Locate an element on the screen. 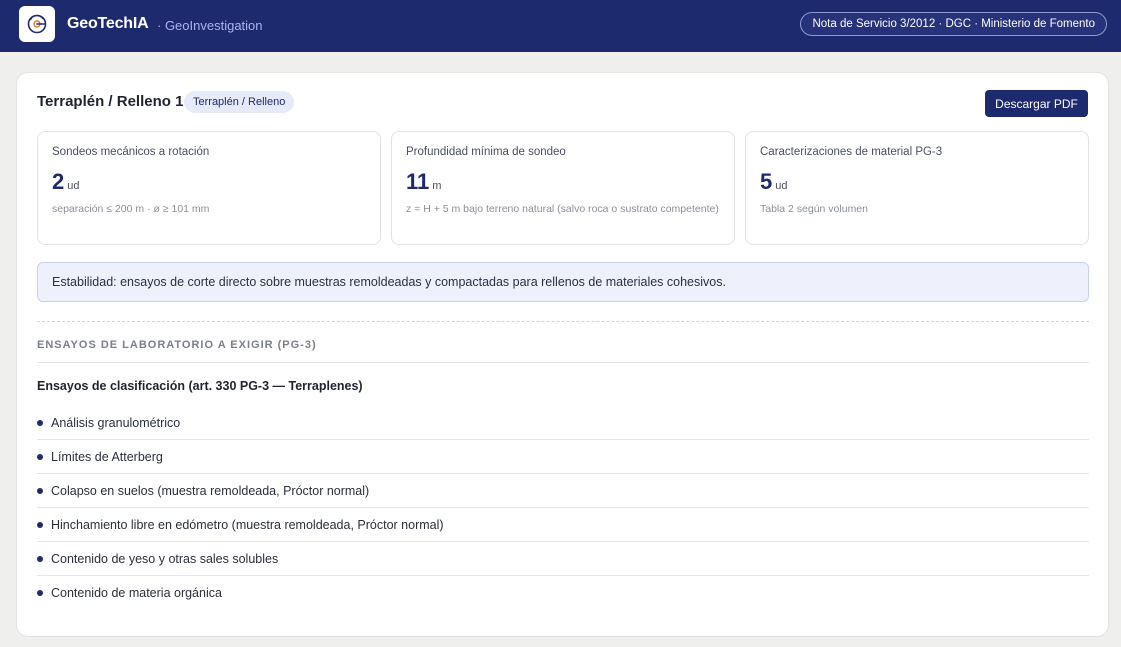 The image size is (1121, 647). test-label: Contenido de yeso y otras sales solubles is located at coordinates (165, 558).